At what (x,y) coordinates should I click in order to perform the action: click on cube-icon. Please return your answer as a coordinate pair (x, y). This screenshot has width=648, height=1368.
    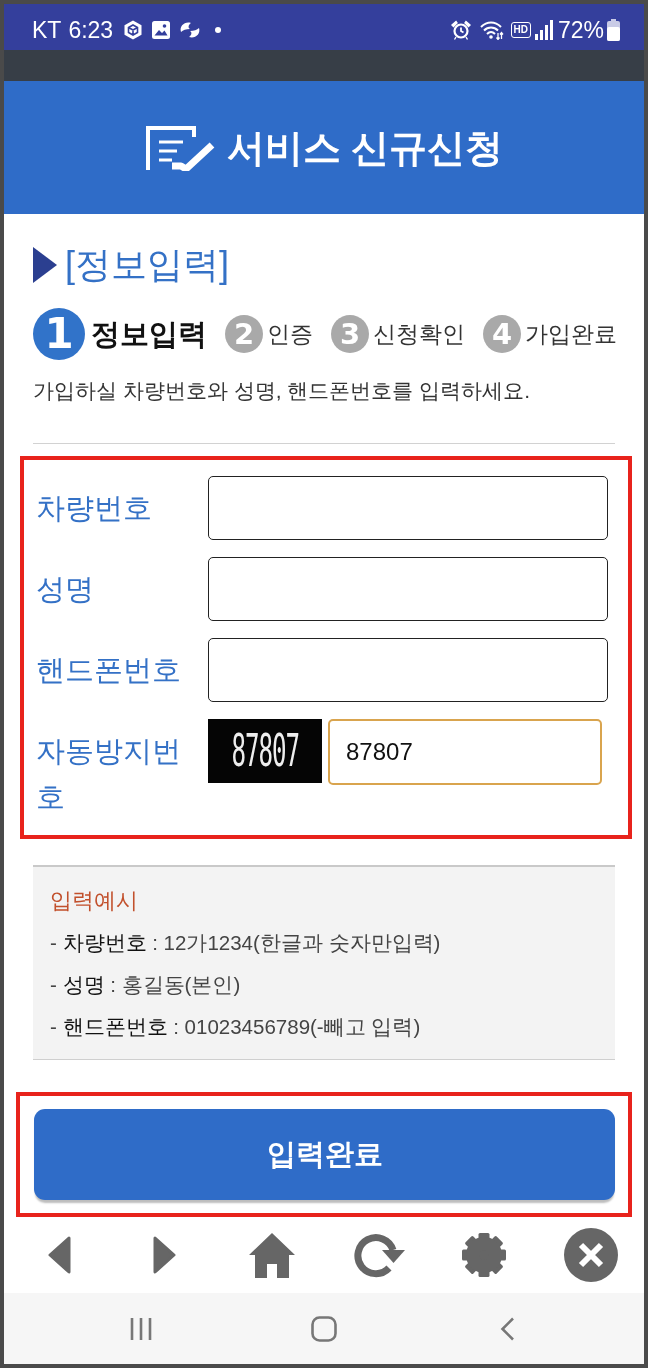
    Looking at the image, I should click on (133, 30).